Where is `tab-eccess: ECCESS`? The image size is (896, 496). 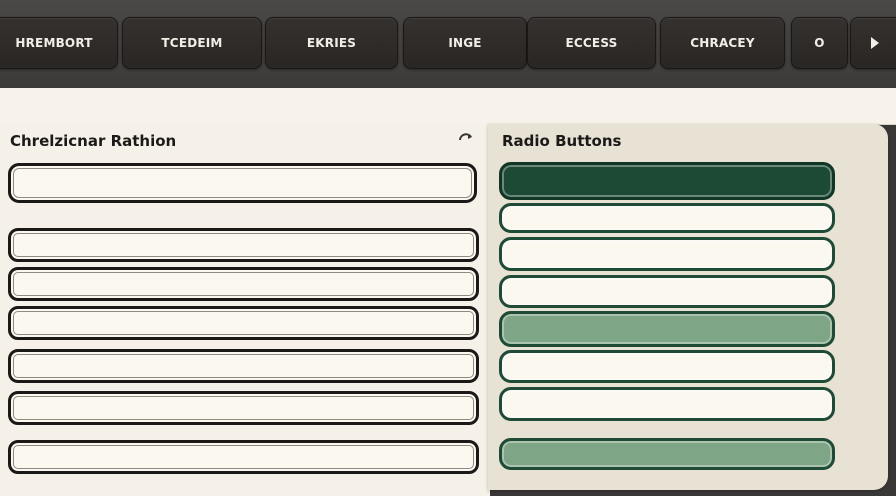 tab-eccess: ECCESS is located at coordinates (591, 43).